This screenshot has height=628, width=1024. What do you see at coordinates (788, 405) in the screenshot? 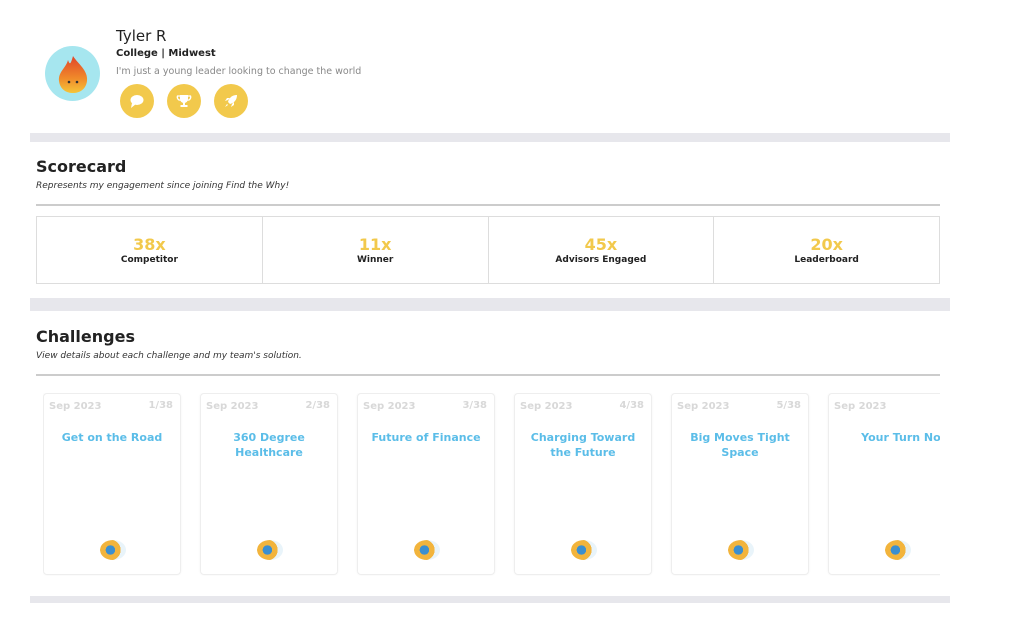
I see `challenge-count: 5/38` at bounding box center [788, 405].